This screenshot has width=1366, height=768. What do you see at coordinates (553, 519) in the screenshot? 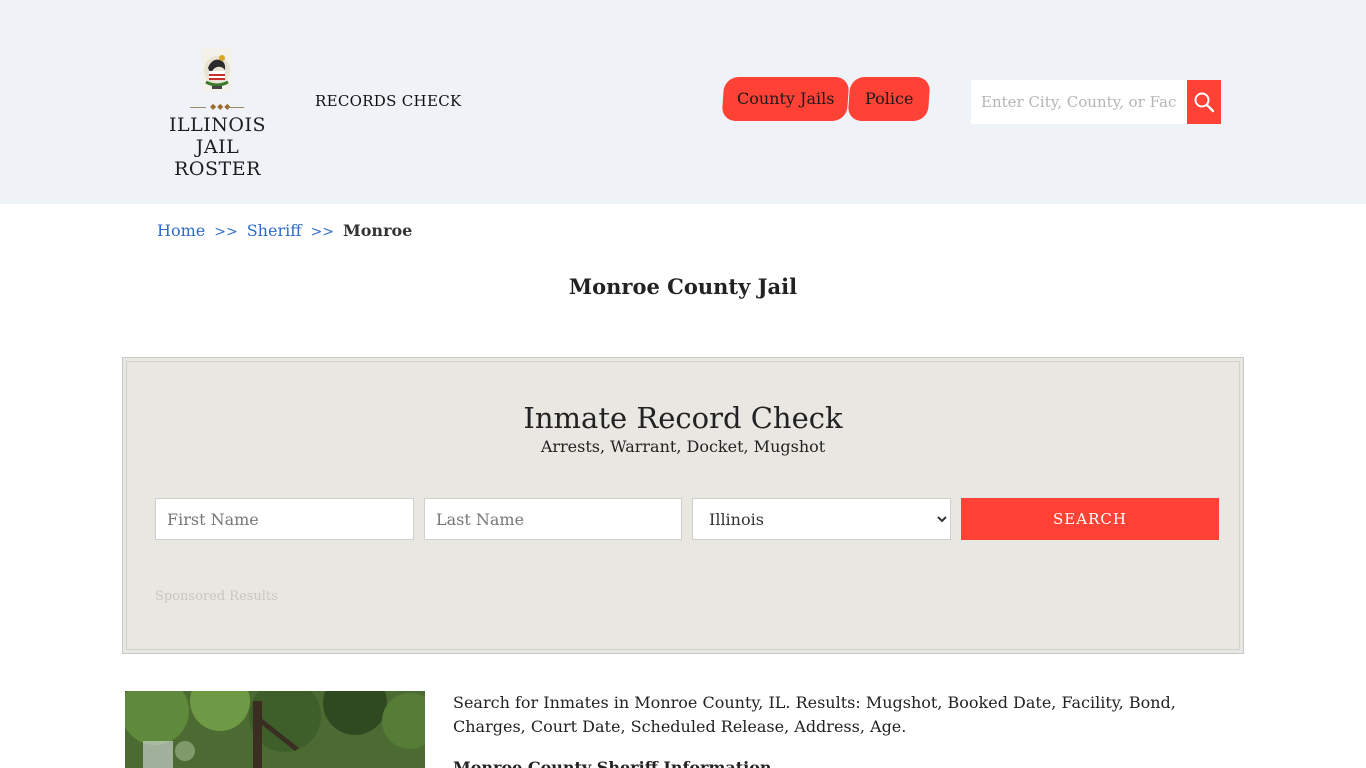
I see `last-name-input` at bounding box center [553, 519].